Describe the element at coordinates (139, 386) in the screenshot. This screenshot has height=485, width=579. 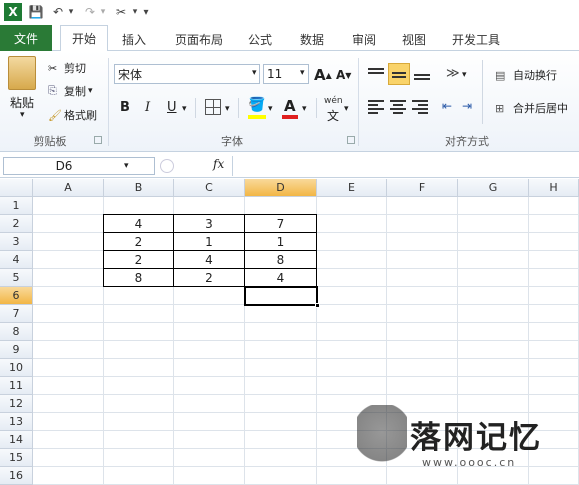
I see `cell-b11` at that location.